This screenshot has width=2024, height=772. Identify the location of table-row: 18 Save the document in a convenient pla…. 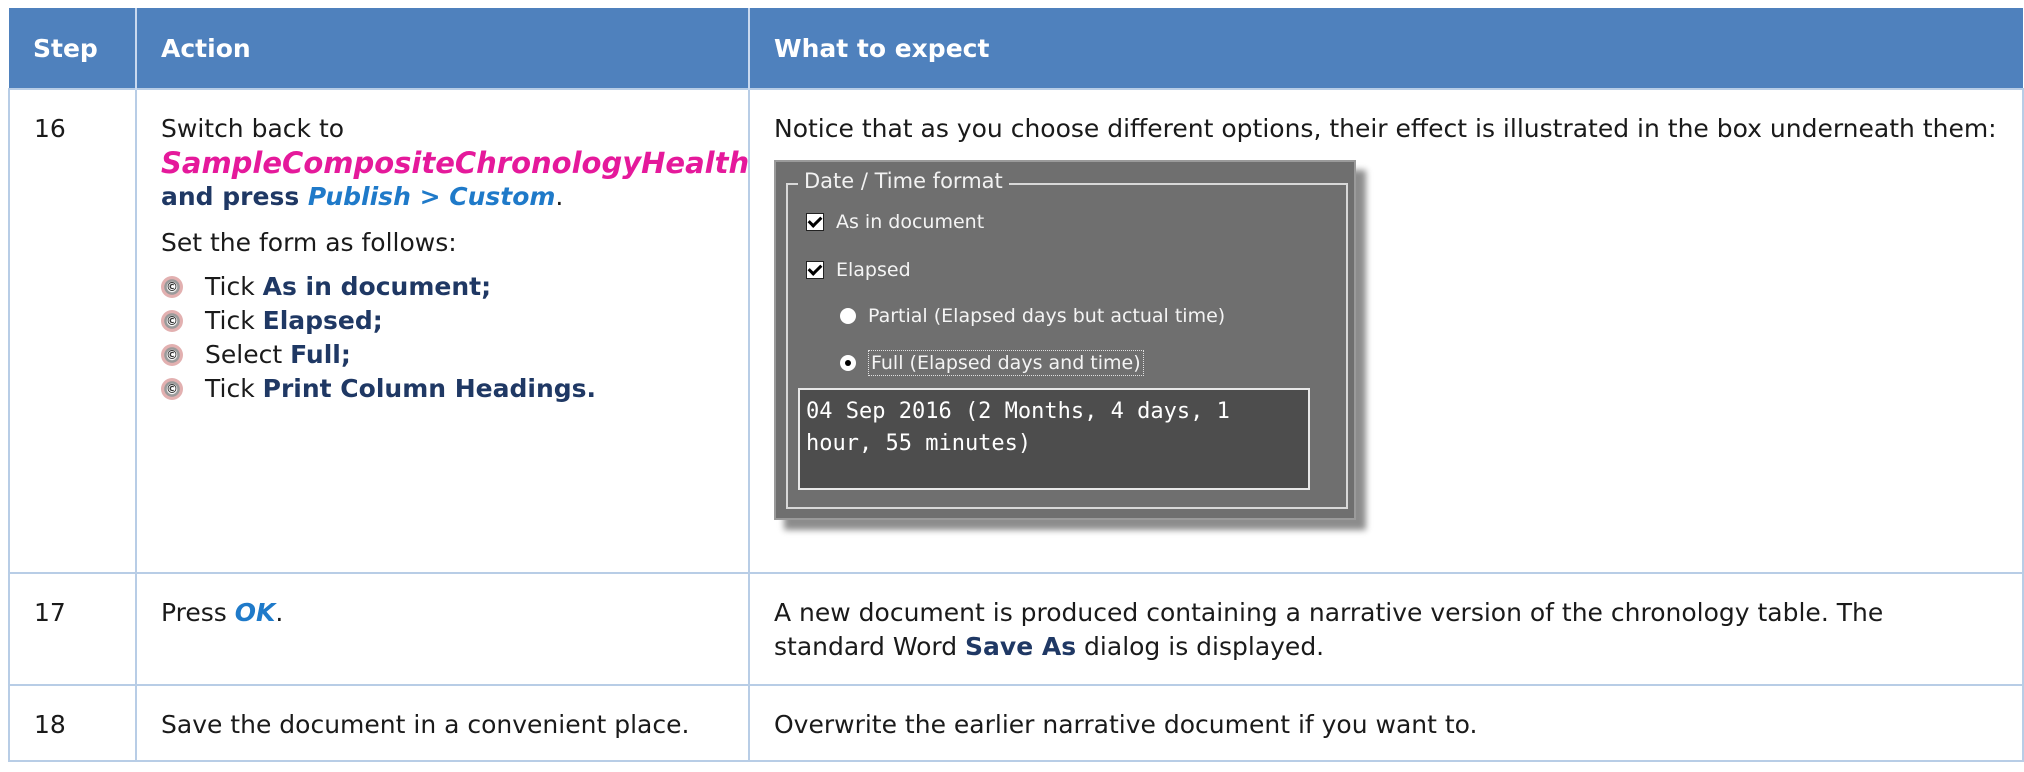
(1016, 723).